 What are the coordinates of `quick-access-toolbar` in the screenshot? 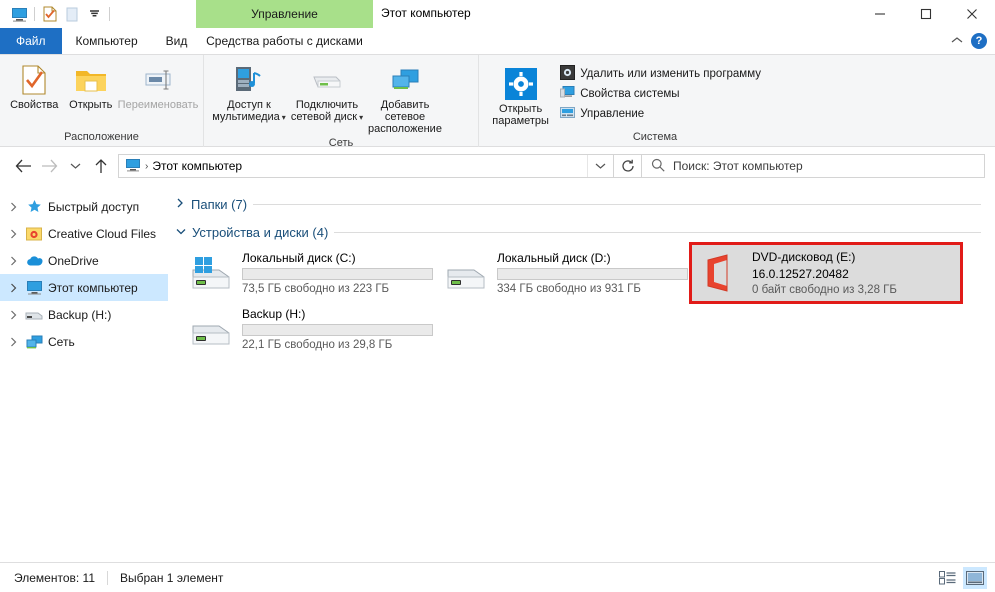 It's located at (57, 14).